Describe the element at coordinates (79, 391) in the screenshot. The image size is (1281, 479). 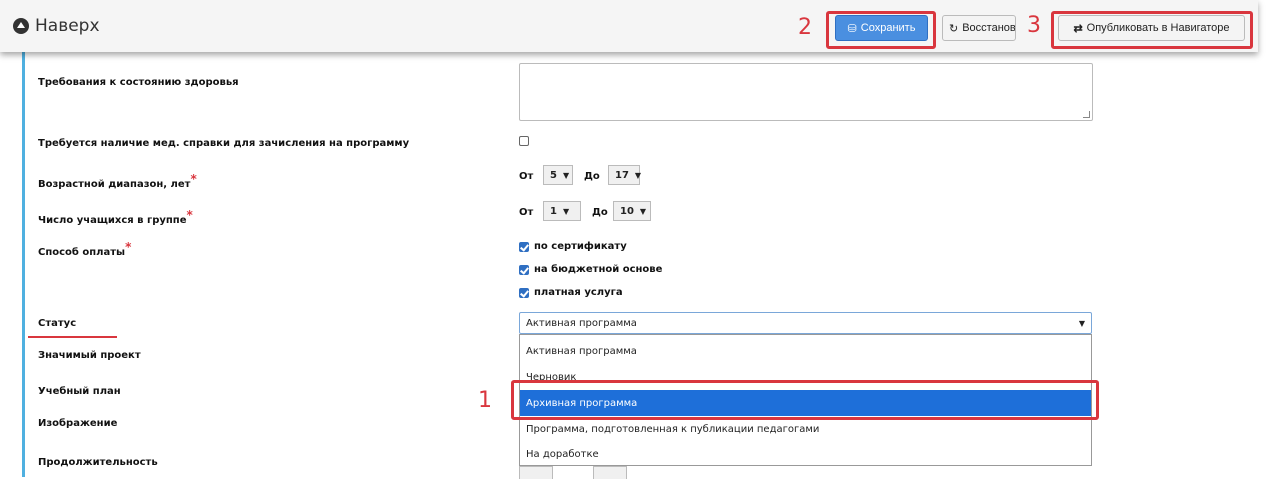
I see `curriculum-label: Учебный план` at that location.